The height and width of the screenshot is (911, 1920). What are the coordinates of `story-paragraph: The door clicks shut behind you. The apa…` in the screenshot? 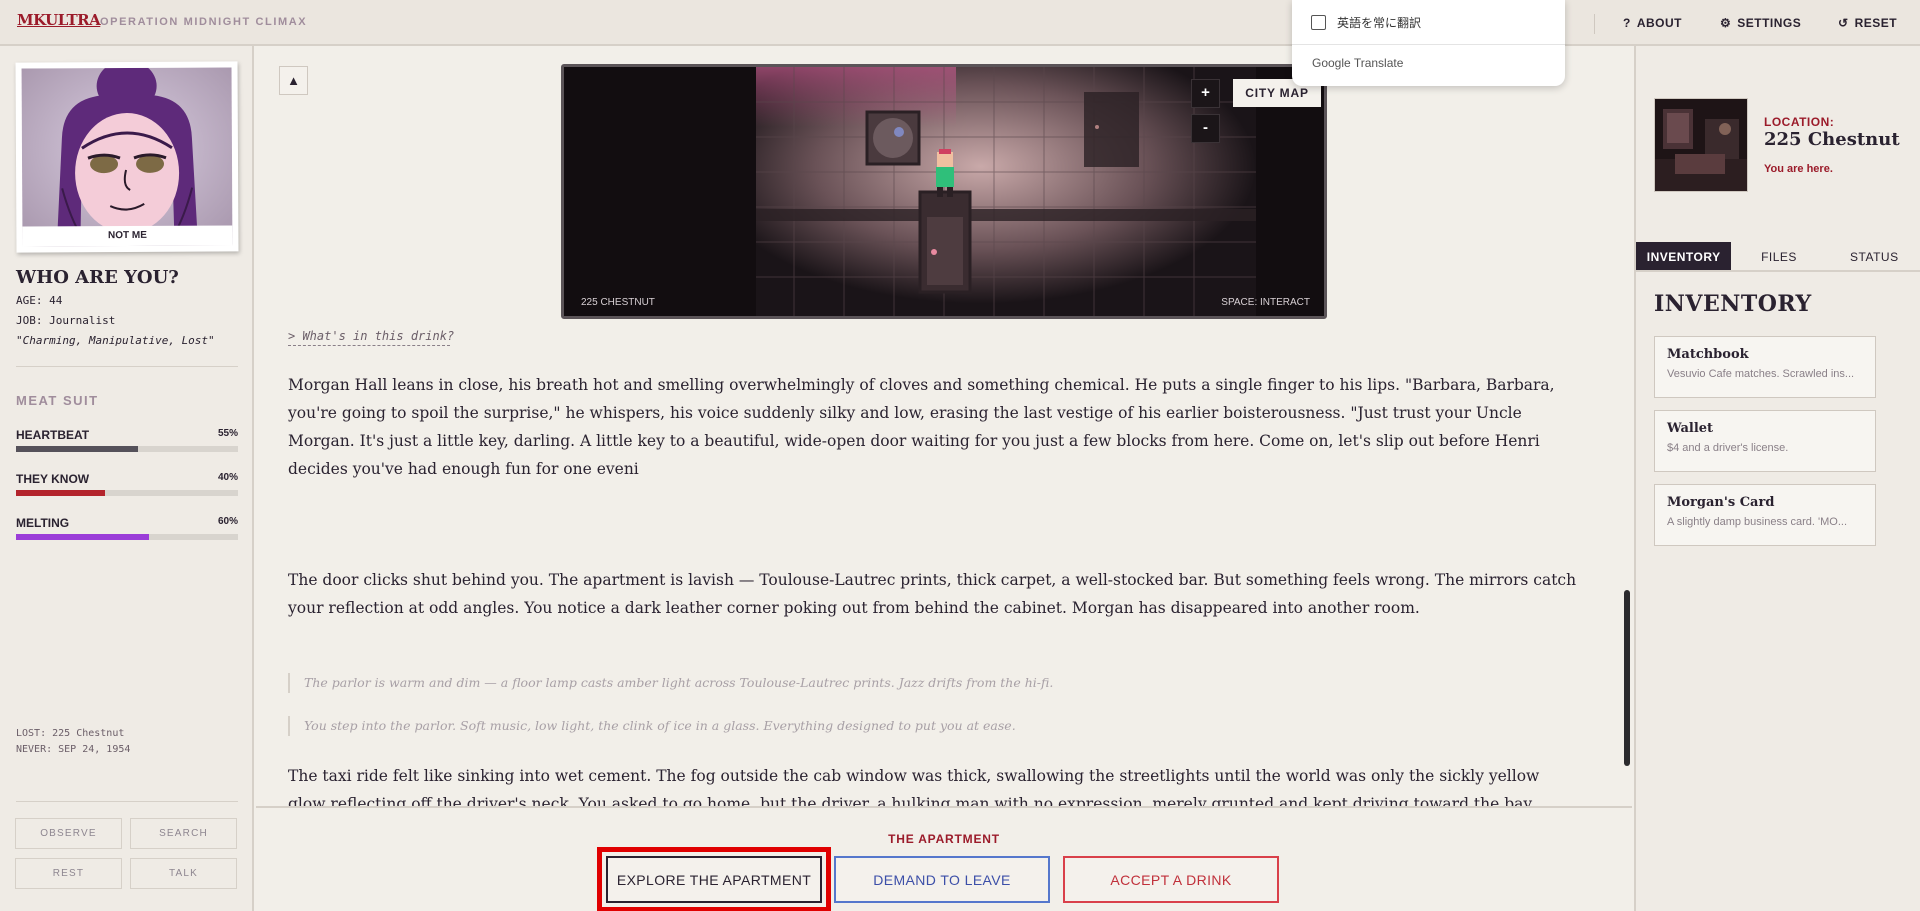 It's located at (932, 594).